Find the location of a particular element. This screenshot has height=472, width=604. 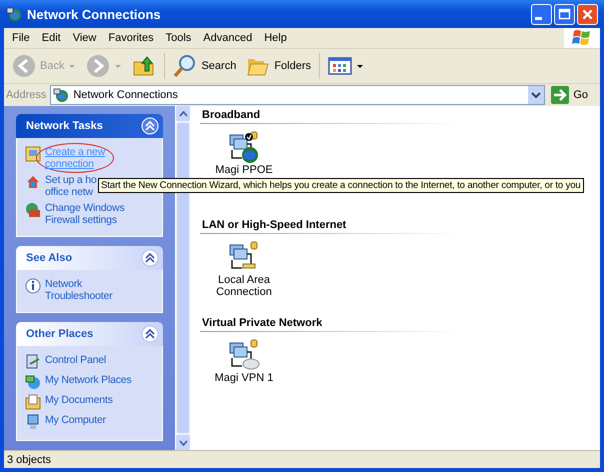

connection-label: Local Area Connection is located at coordinates (244, 286).